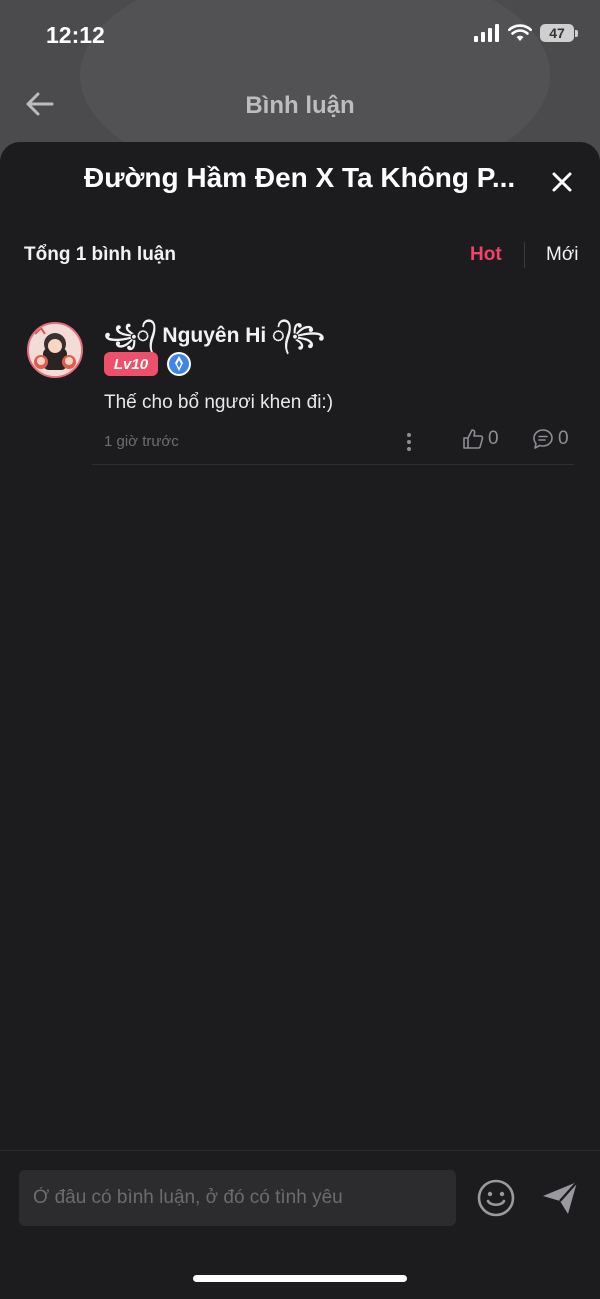  What do you see at coordinates (562, 182) in the screenshot?
I see `close-icon` at bounding box center [562, 182].